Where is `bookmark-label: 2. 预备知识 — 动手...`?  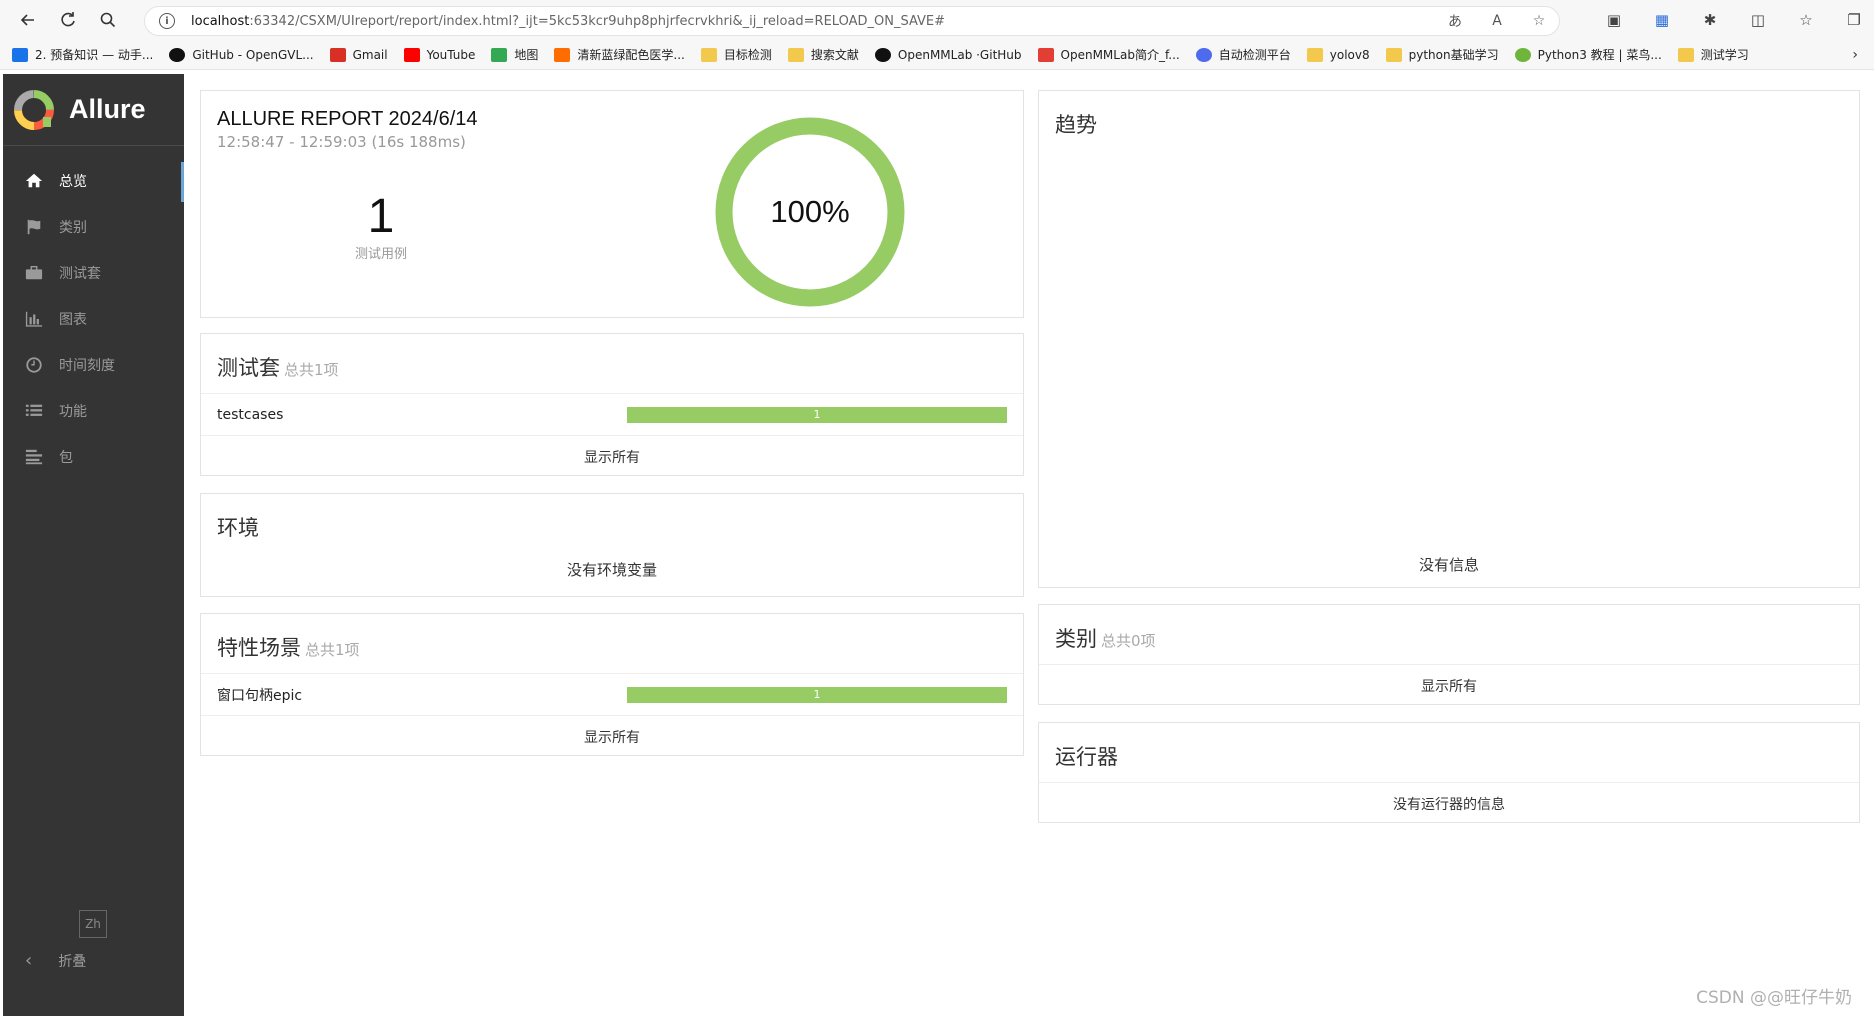
bookmark-label: 2. 预备知识 — 动手... is located at coordinates (94, 55).